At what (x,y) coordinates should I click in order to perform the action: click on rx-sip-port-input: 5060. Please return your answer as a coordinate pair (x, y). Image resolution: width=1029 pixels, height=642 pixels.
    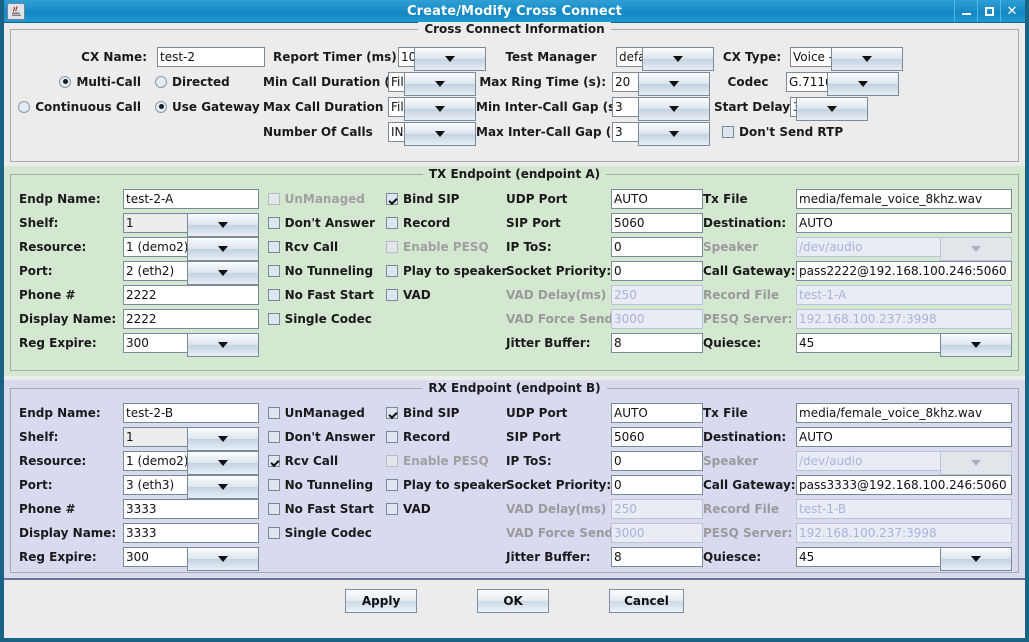
    Looking at the image, I should click on (657, 437).